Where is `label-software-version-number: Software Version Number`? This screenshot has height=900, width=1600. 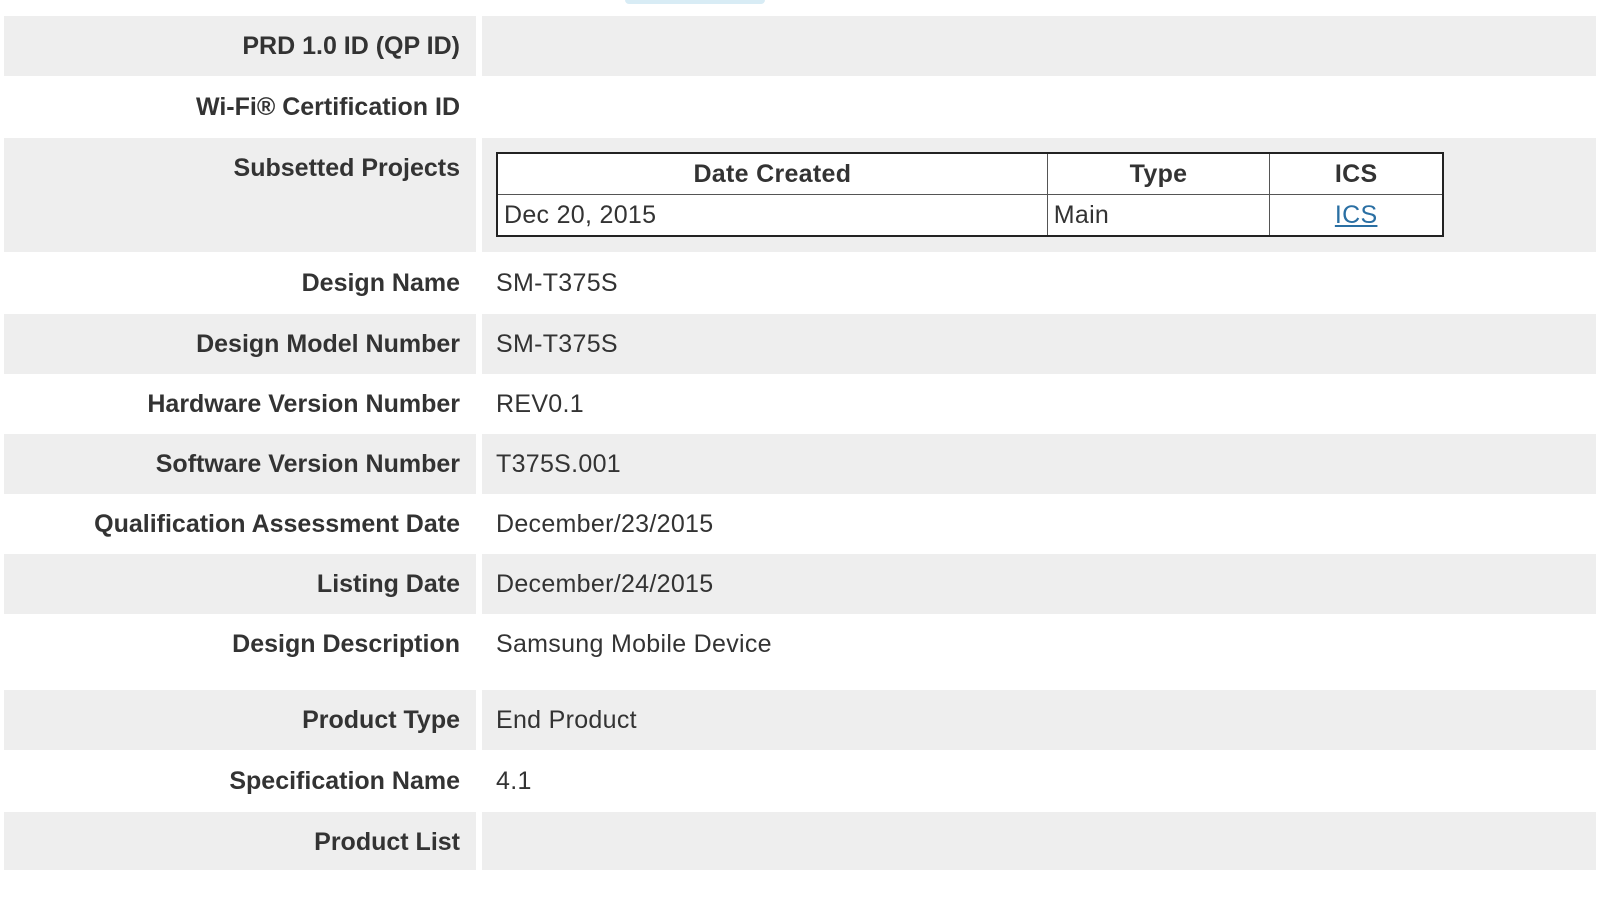
label-software-version-number: Software Version Number is located at coordinates (240, 464).